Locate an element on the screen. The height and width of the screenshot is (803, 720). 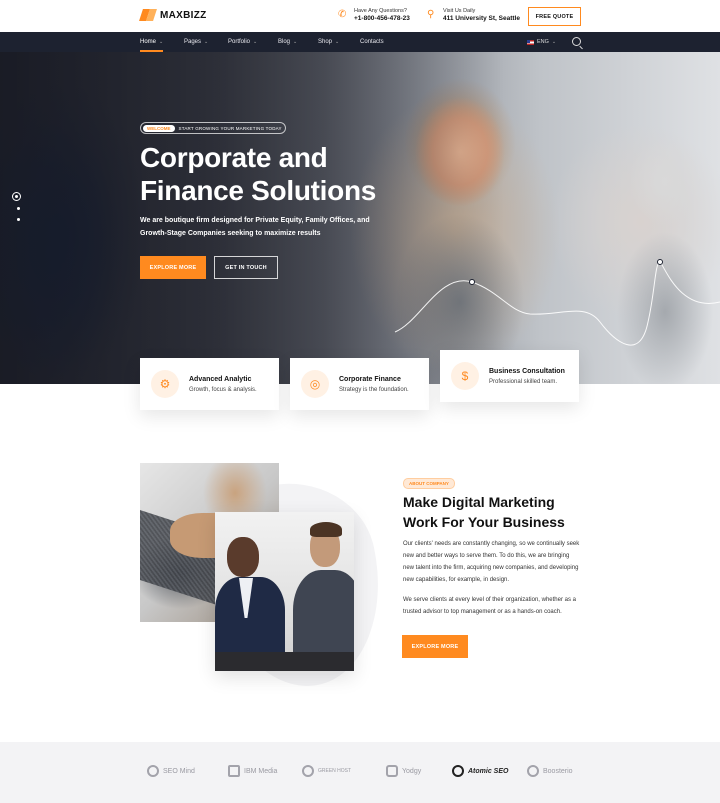
nav-item-contacts: Contacts is located at coordinates (372, 42).